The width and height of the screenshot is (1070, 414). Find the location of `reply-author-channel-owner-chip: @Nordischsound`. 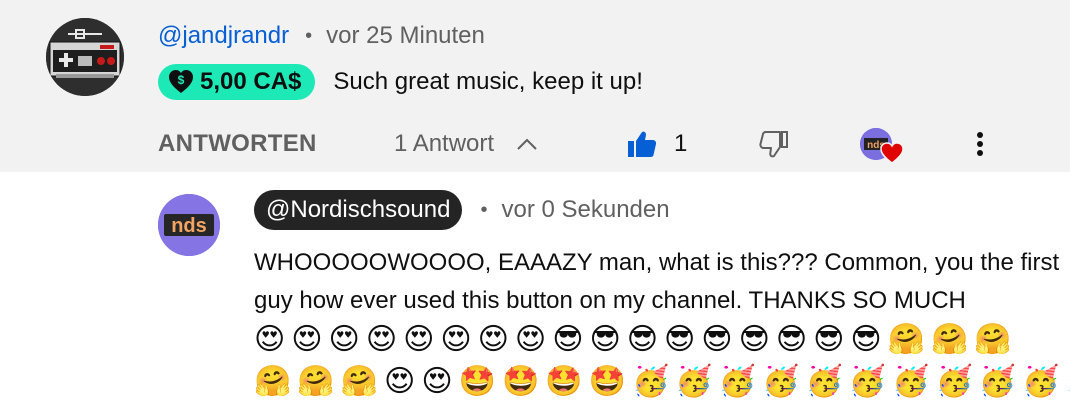

reply-author-channel-owner-chip: @Nordischsound is located at coordinates (358, 210).